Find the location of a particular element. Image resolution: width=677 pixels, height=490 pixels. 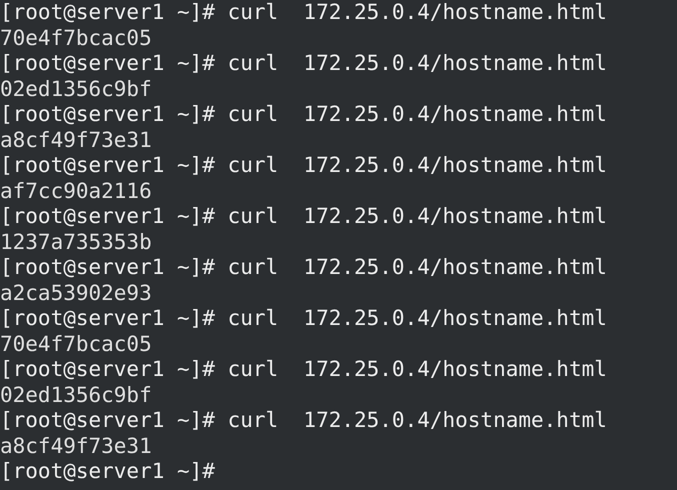

output-line: af7cc90a2116 is located at coordinates (76, 191).